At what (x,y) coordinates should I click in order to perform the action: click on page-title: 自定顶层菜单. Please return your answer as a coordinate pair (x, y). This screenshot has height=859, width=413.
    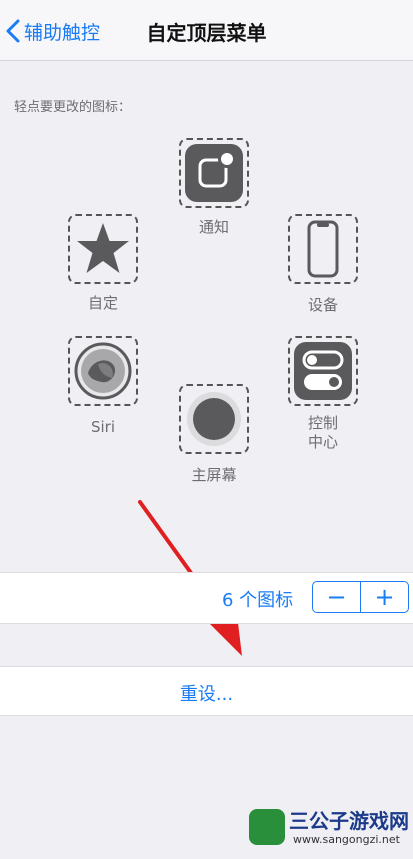
    Looking at the image, I should click on (206, 33).